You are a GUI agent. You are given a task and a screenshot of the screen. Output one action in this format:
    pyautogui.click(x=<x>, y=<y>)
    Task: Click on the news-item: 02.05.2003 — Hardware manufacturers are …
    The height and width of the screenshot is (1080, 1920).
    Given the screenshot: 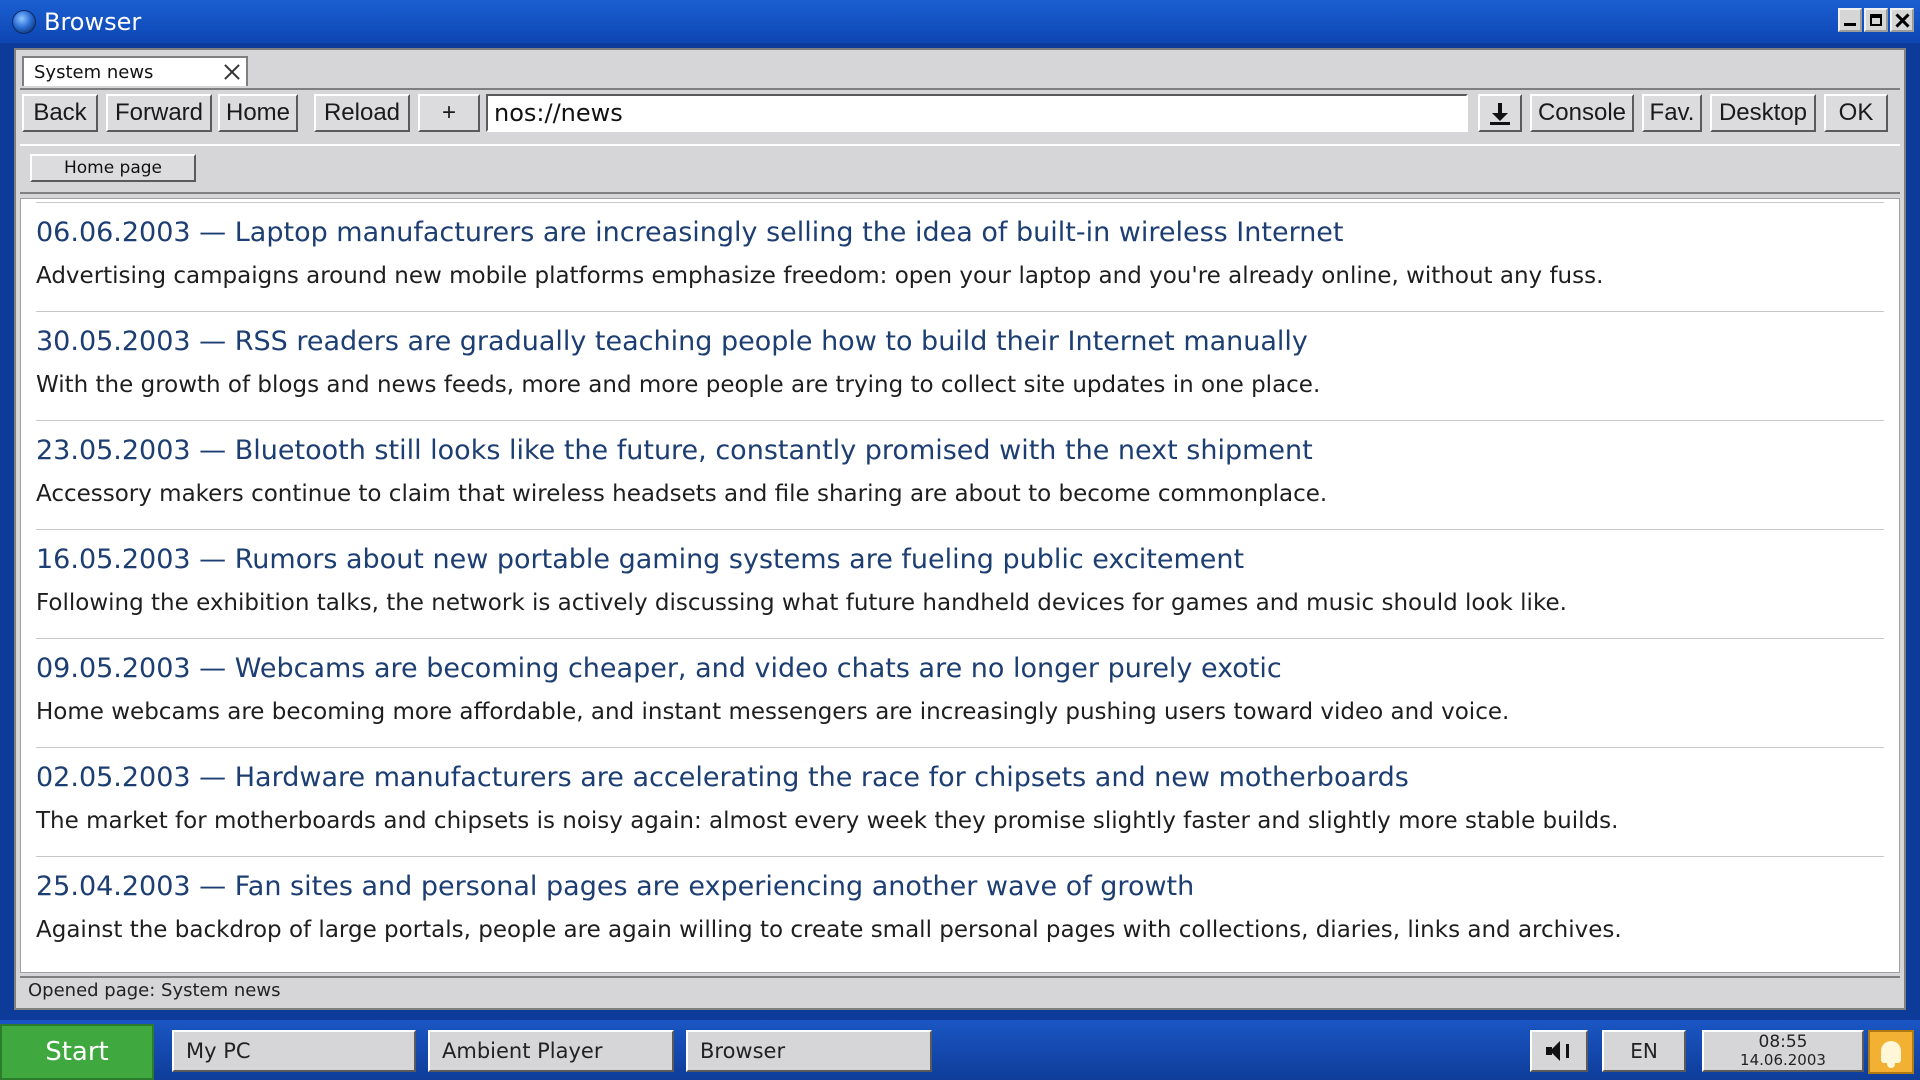 What is the action you would take?
    pyautogui.click(x=960, y=801)
    